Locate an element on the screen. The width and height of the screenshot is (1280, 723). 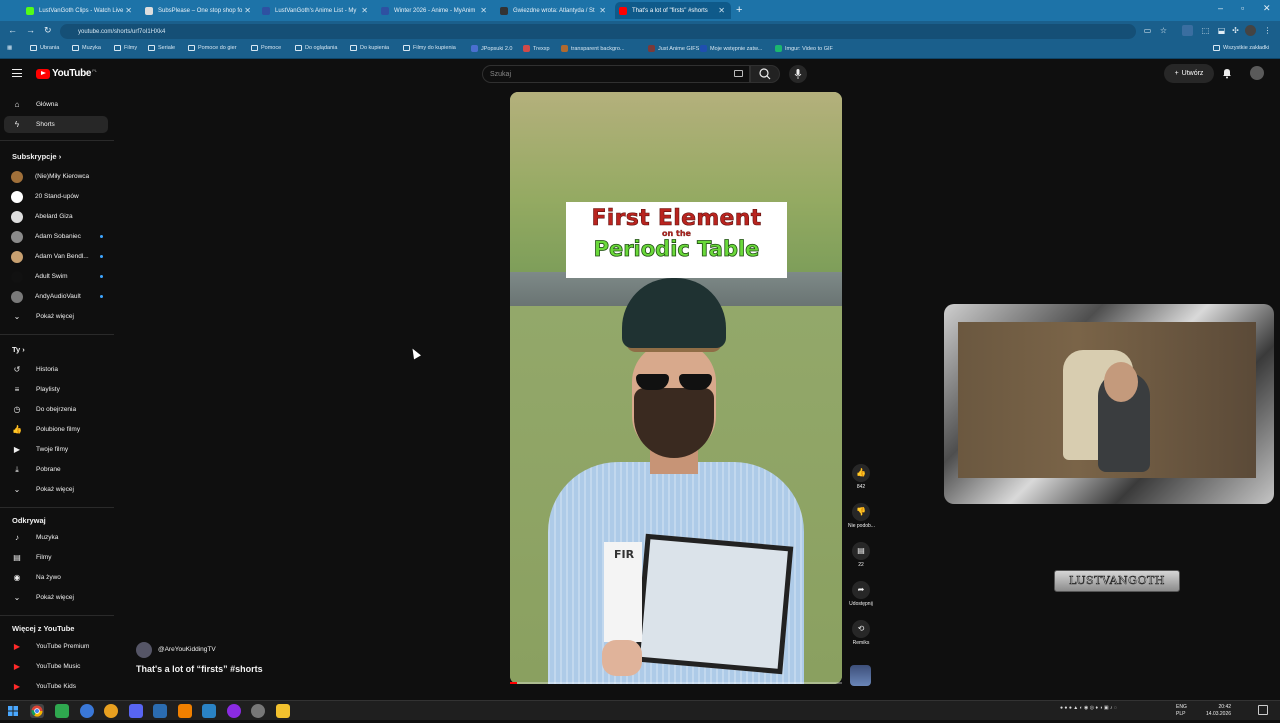
browser-tab: LustVanGoth's Anime List - My ✕ is located at coordinates (316, 10).